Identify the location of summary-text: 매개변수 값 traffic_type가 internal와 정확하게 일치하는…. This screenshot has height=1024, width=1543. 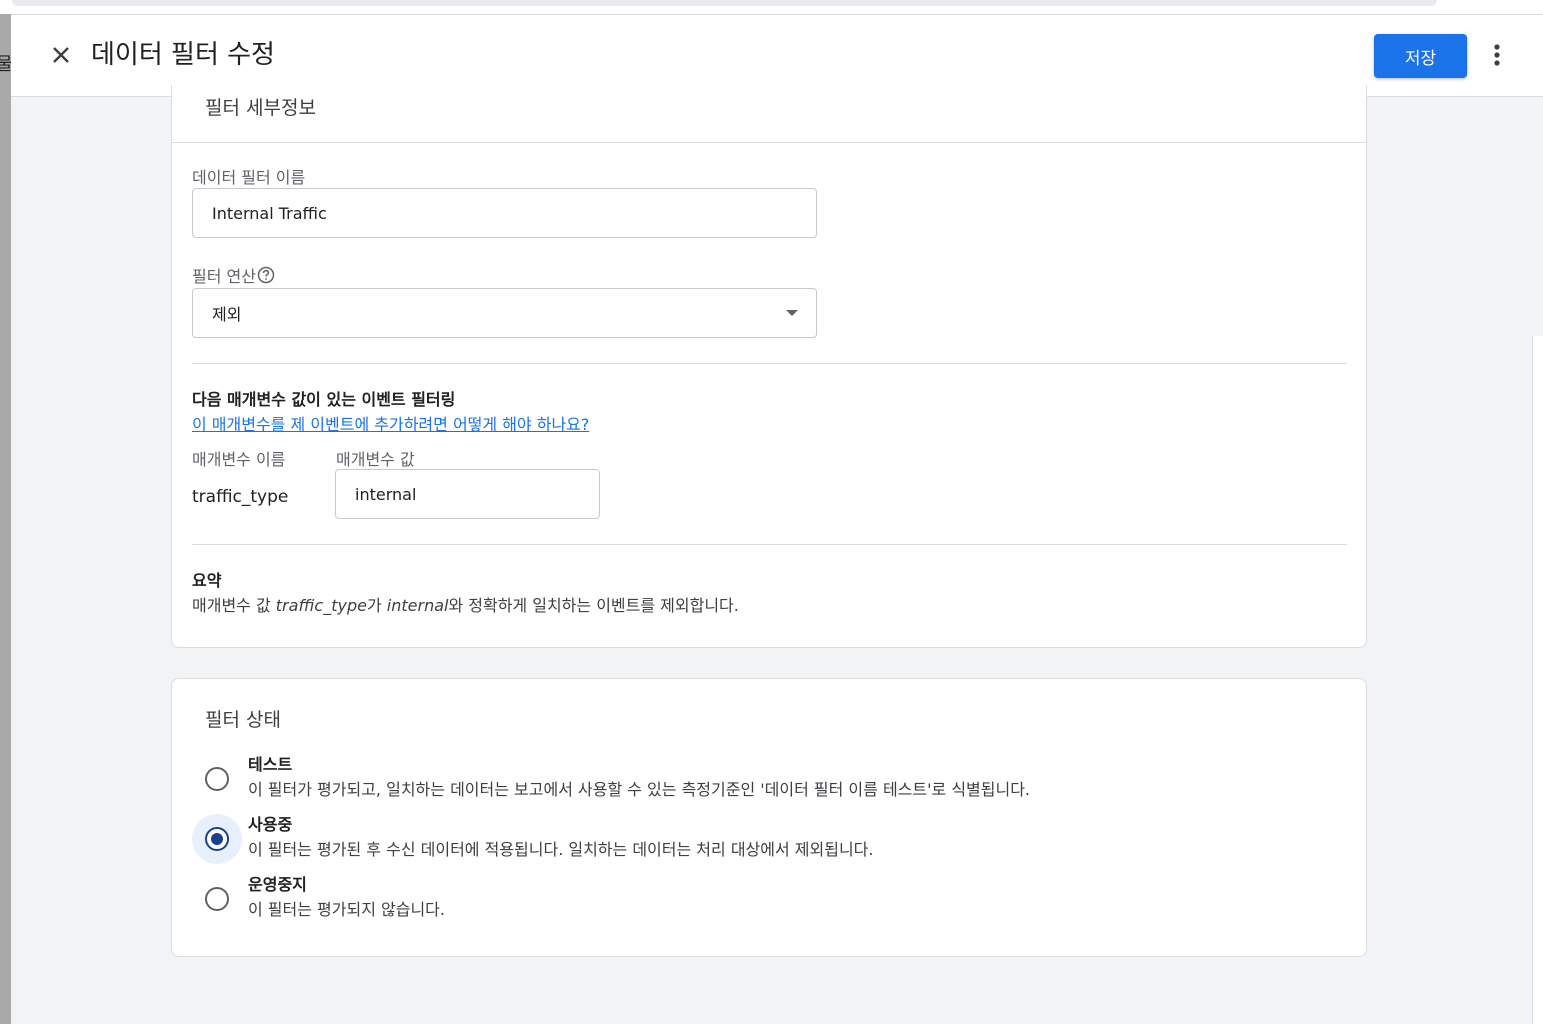
(465, 604).